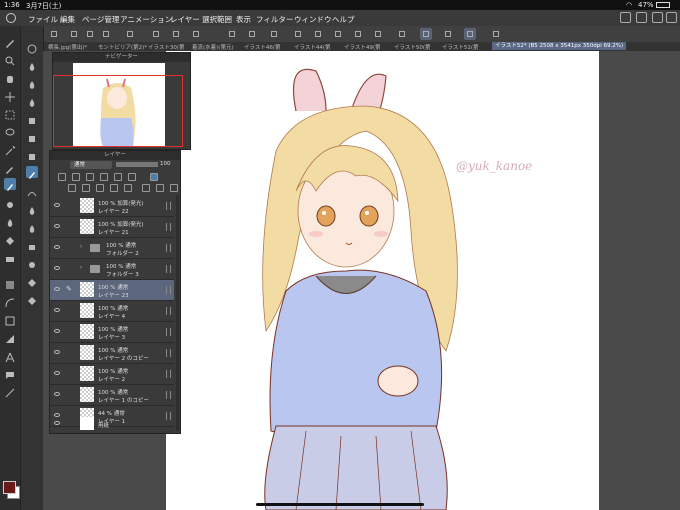  I want to click on menu-help: ヘルプ, so click(343, 19).